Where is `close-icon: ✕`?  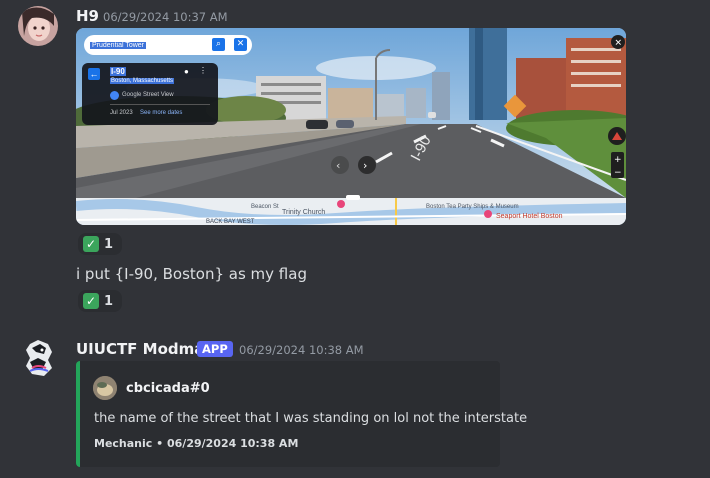
close-icon: ✕ is located at coordinates (240, 44).